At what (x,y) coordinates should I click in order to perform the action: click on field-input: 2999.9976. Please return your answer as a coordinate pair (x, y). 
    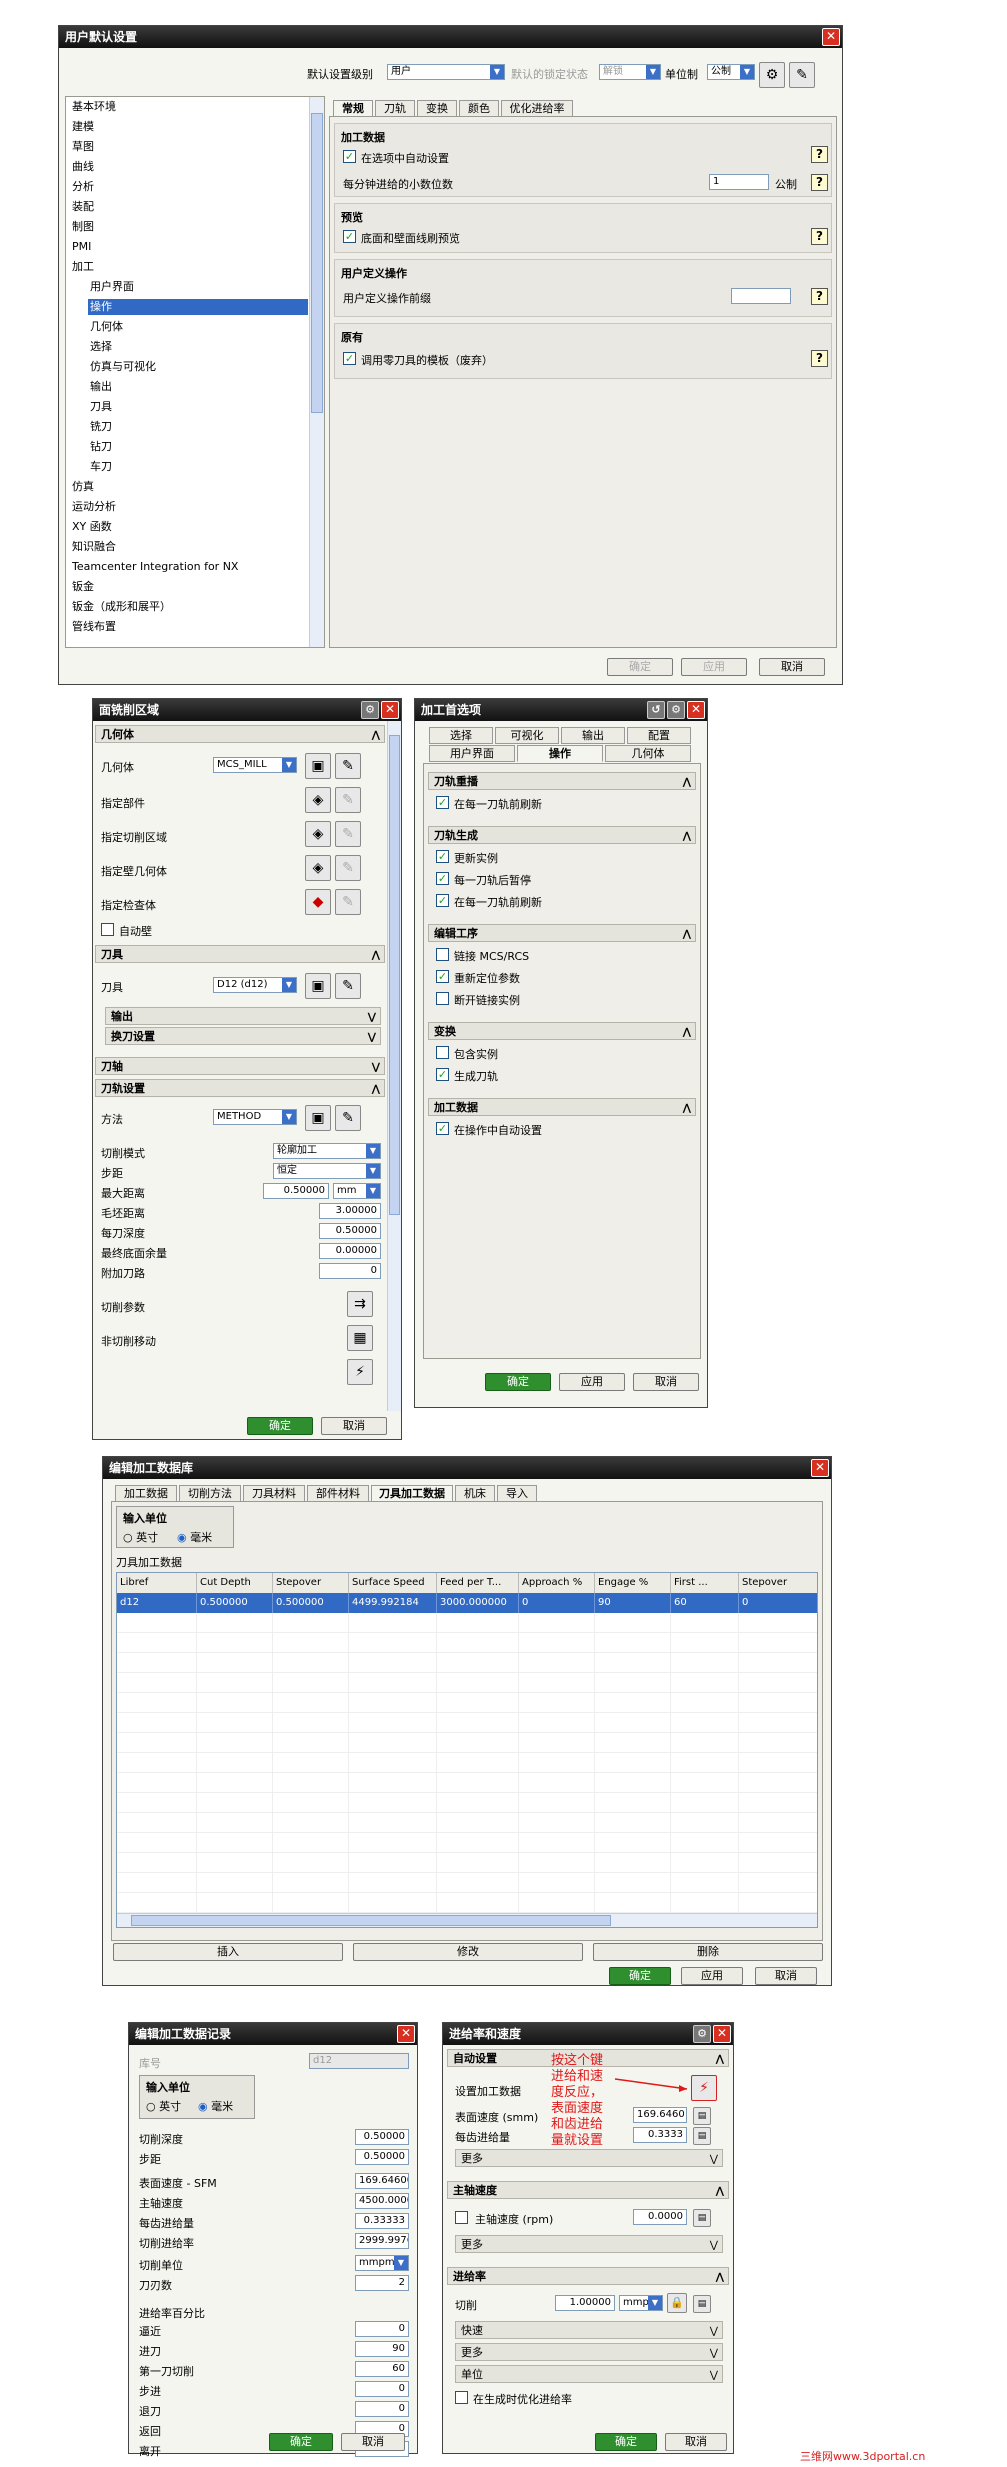
    Looking at the image, I should click on (382, 2241).